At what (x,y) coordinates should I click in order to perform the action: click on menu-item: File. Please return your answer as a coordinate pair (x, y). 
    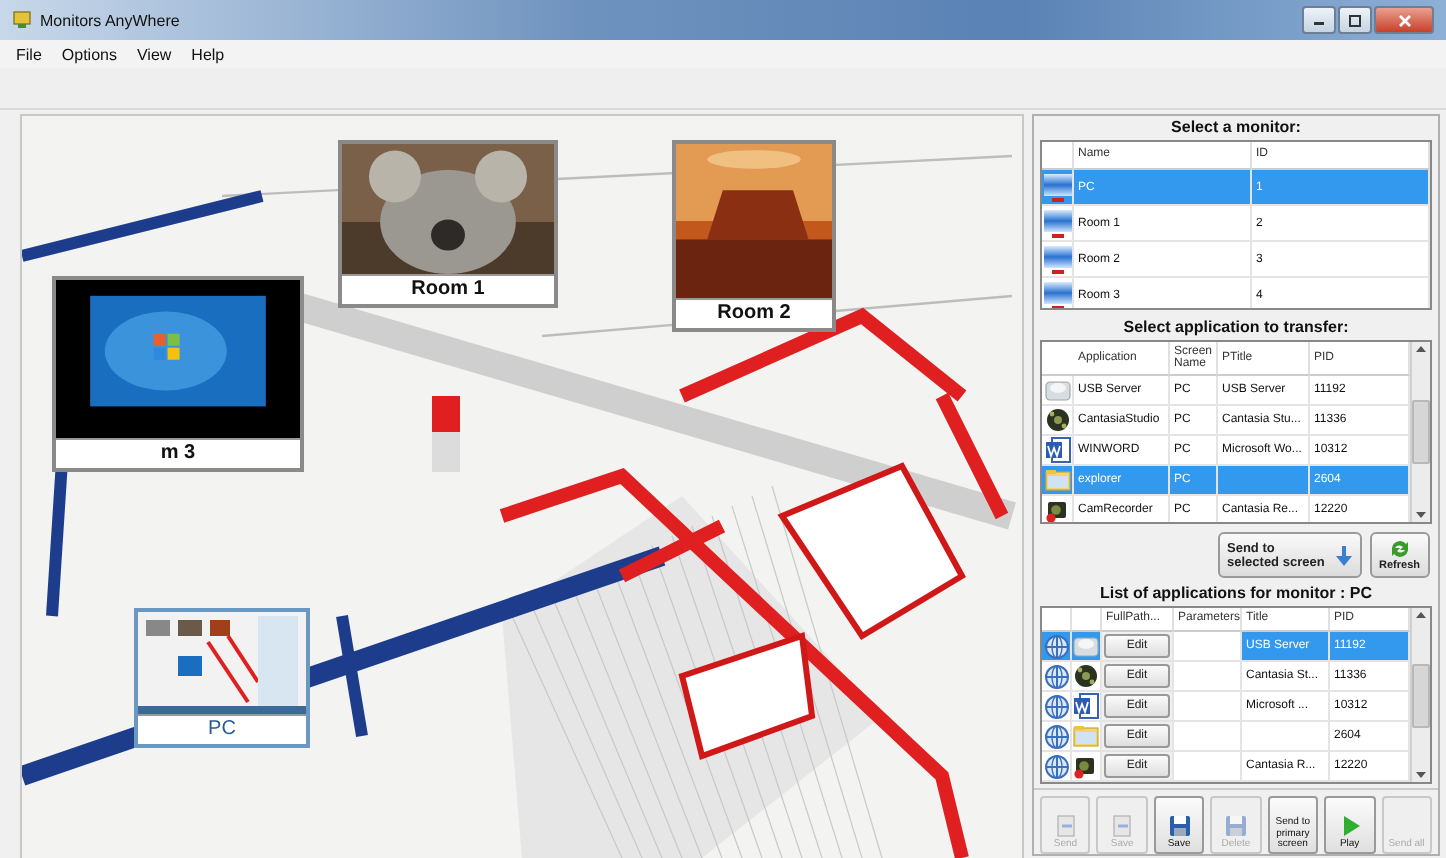
    Looking at the image, I should click on (29, 54).